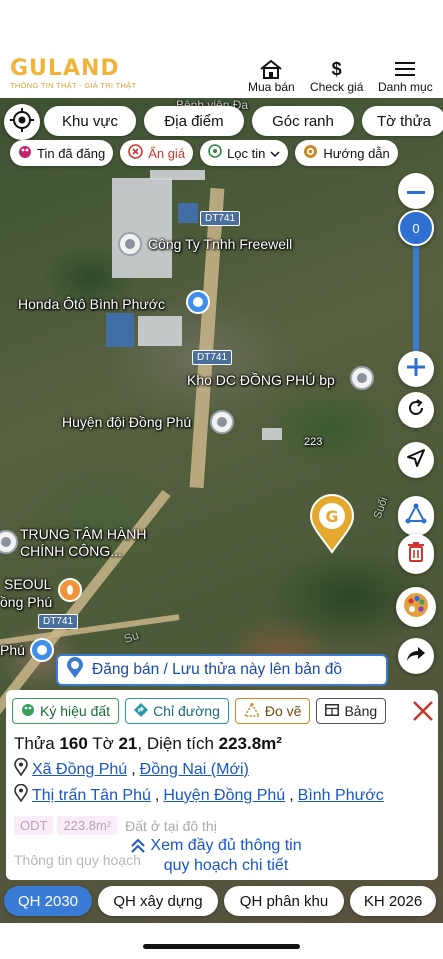  Describe the element at coordinates (310, 153) in the screenshot. I see `target-icon` at that location.